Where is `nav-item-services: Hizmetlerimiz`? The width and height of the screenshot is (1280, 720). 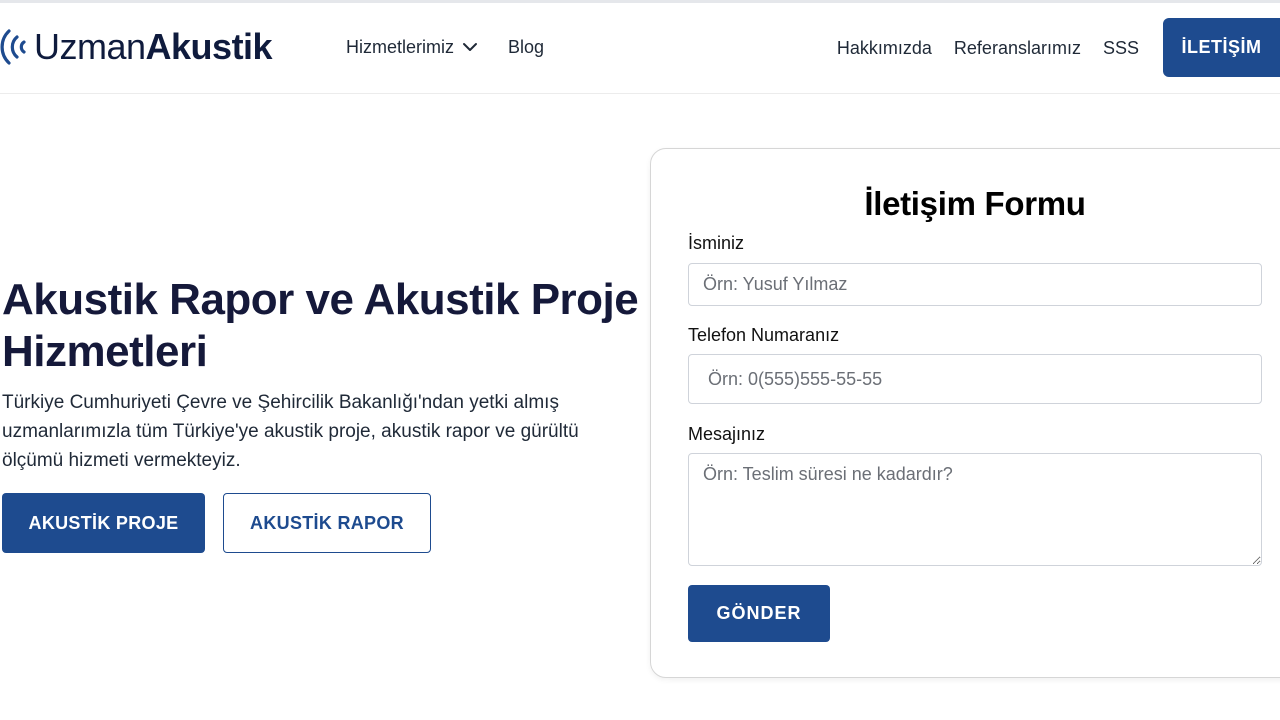 nav-item-services: Hizmetlerimiz is located at coordinates (412, 47).